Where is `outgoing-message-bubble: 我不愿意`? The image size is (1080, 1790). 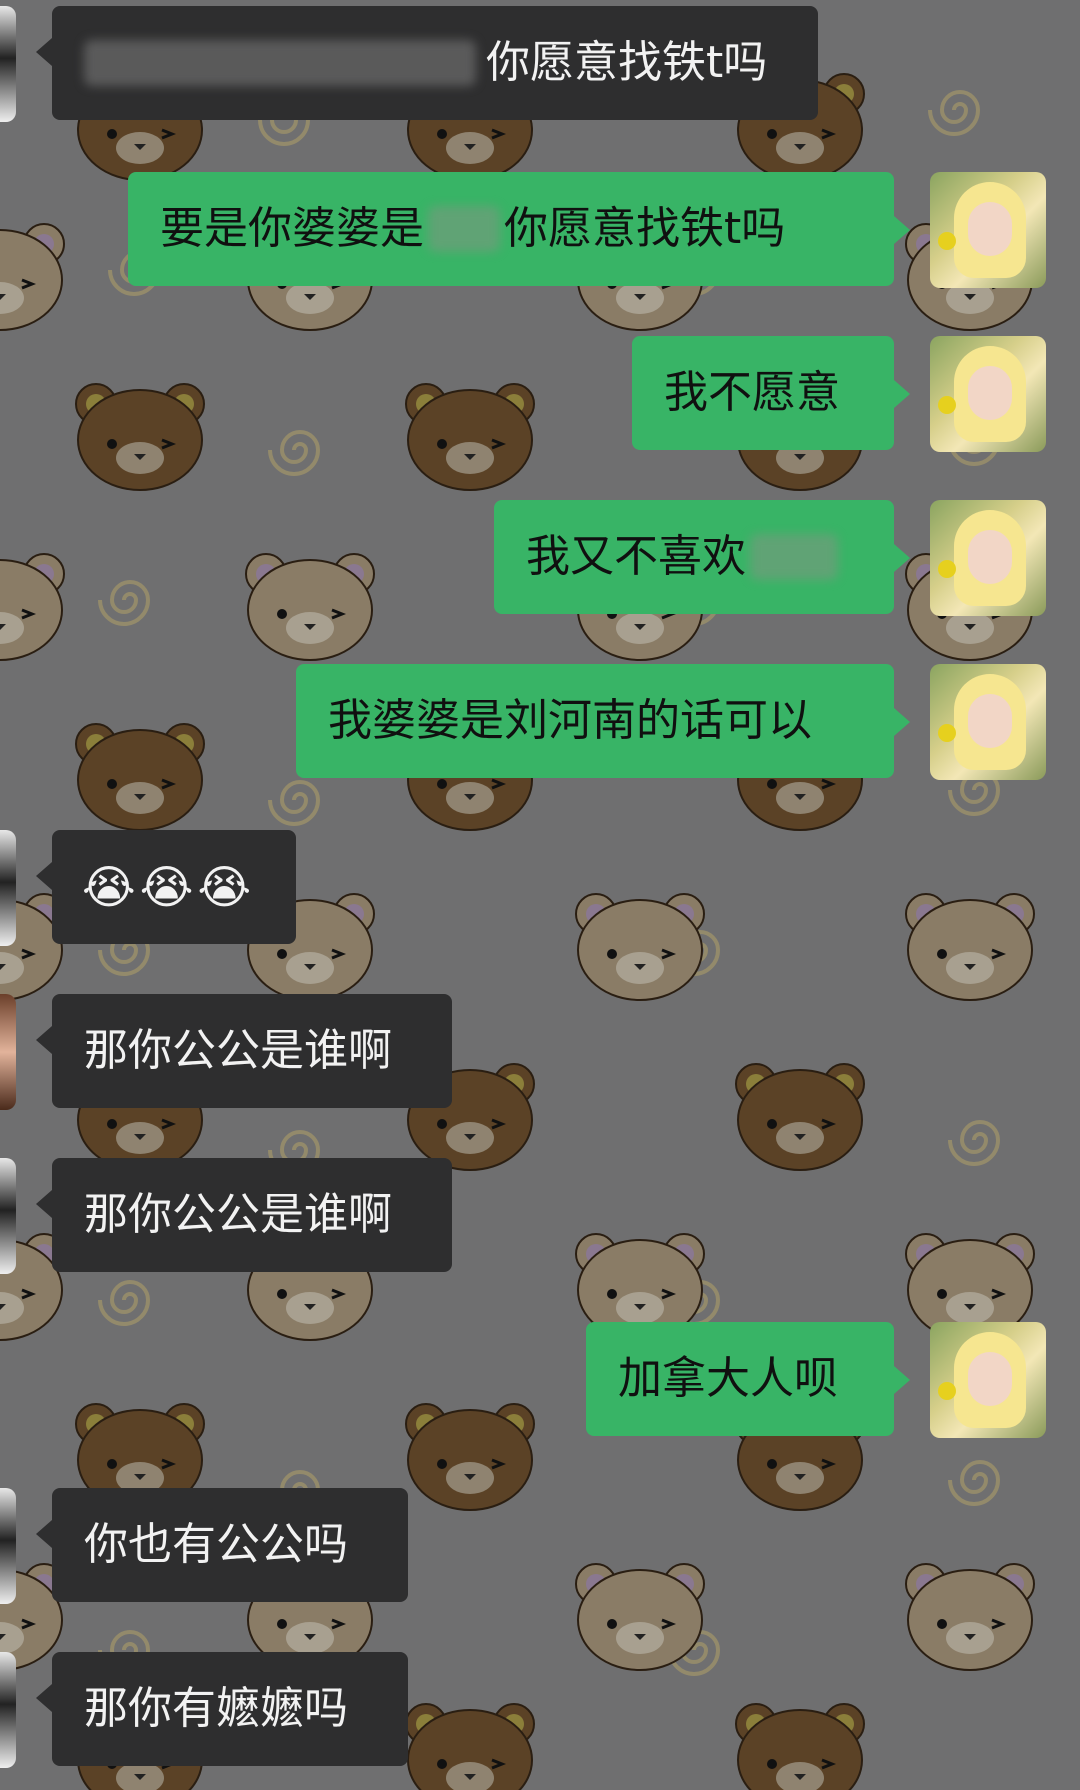
outgoing-message-bubble: 我不愿意 is located at coordinates (771, 393).